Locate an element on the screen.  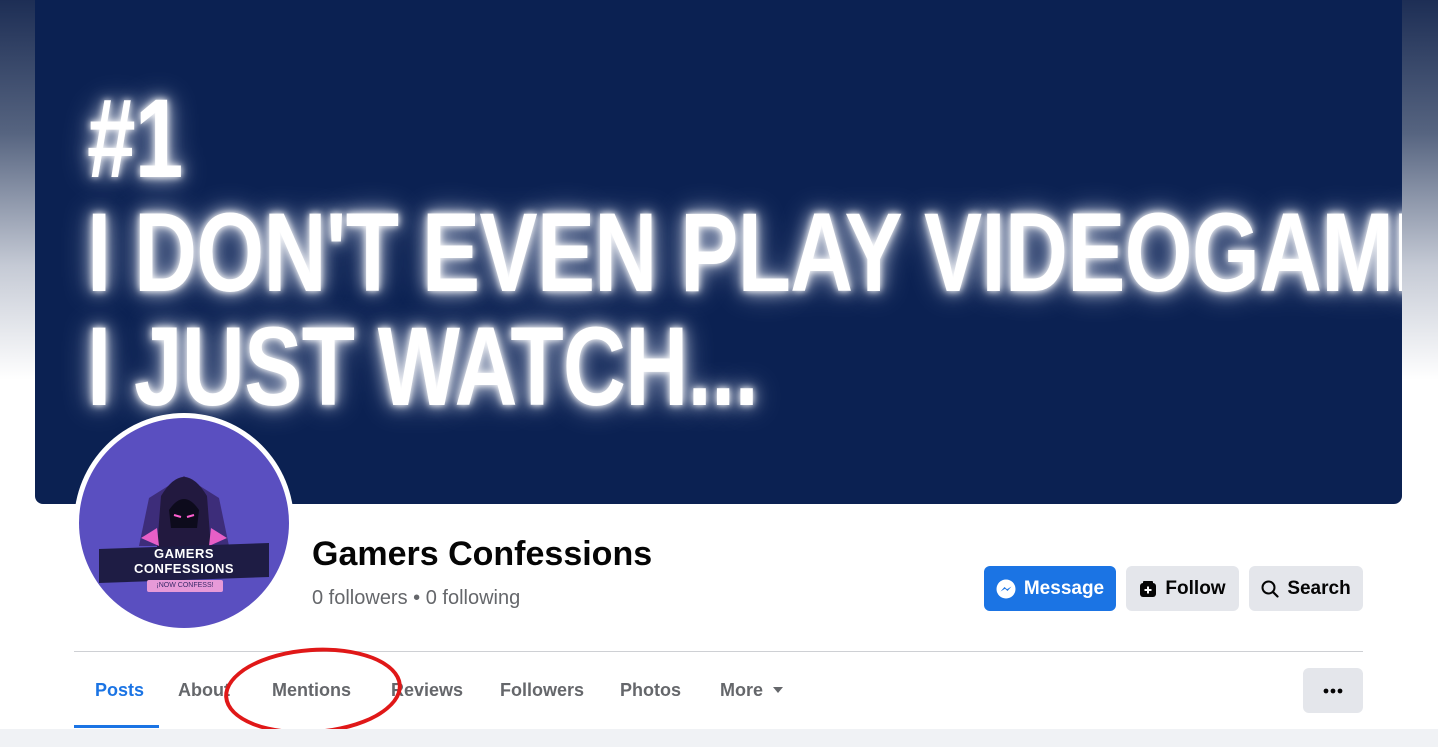
message-label: Message is located at coordinates (1064, 588).